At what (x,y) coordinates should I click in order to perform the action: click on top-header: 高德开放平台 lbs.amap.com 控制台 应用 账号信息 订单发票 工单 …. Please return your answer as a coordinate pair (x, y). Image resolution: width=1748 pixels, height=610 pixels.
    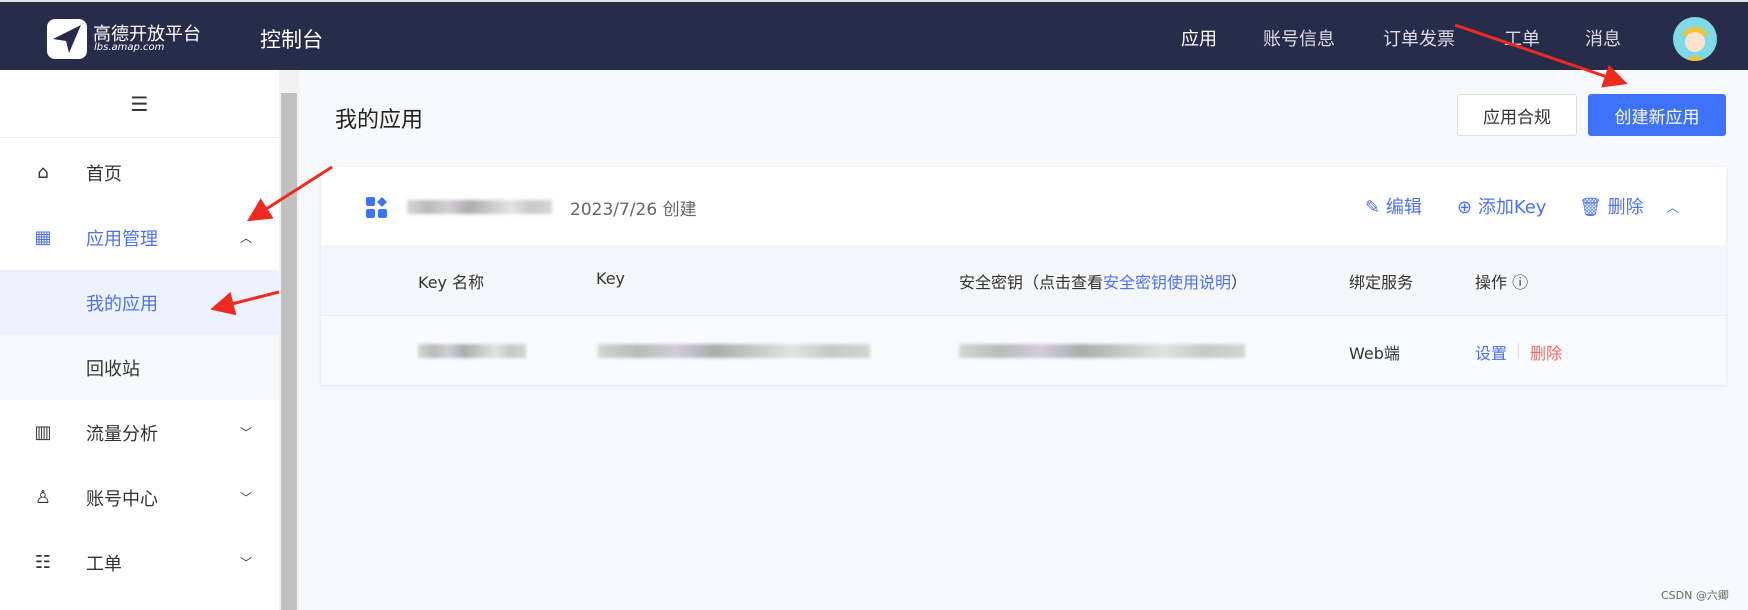
    Looking at the image, I should click on (874, 35).